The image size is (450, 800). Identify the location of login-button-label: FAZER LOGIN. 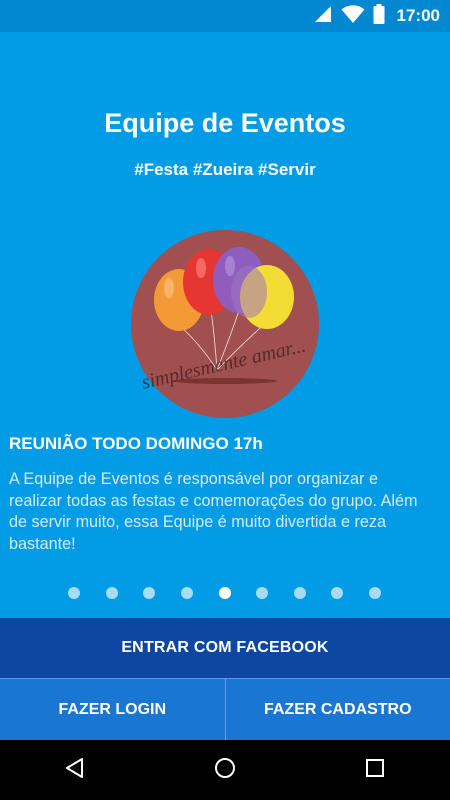
(112, 709).